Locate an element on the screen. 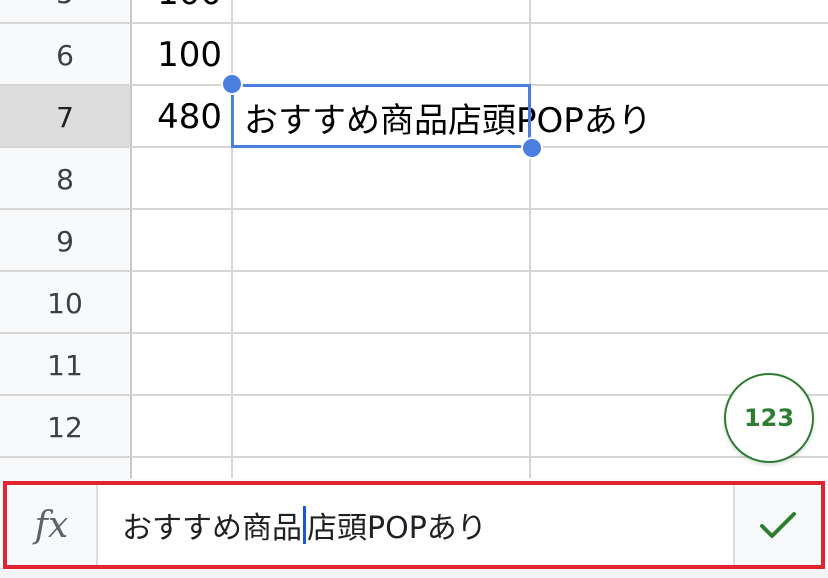 The image size is (828, 578). row-header: 8 is located at coordinates (66, 179).